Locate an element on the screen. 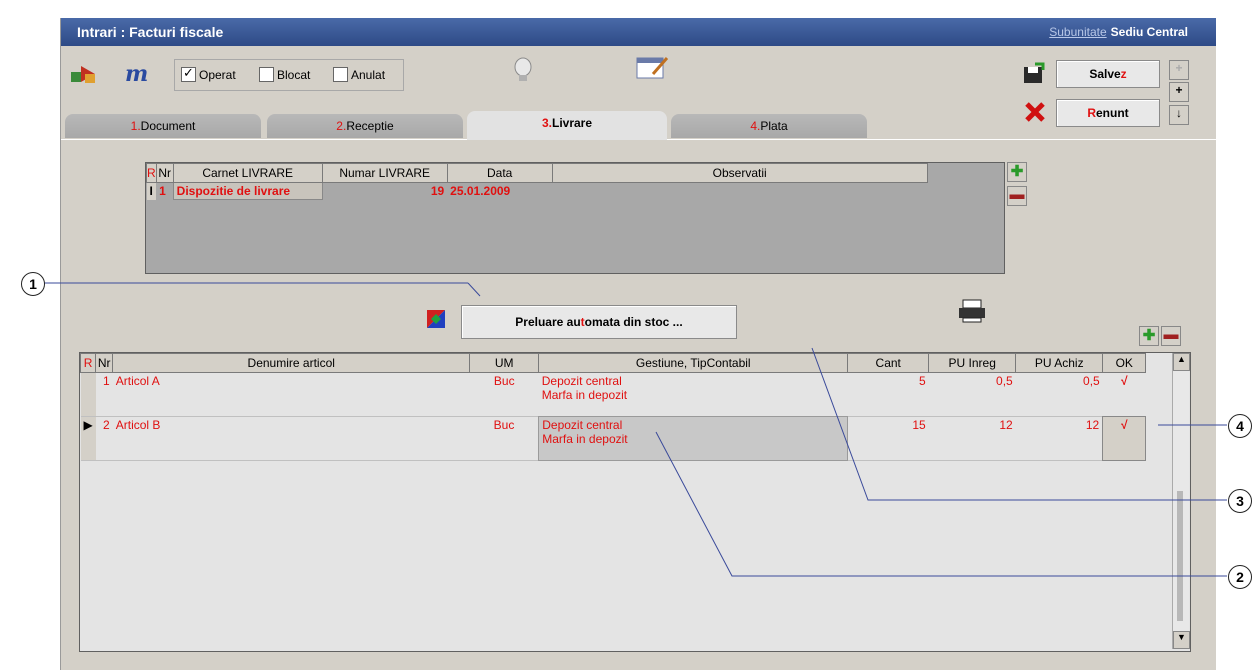 The width and height of the screenshot is (1257, 670). callout-2-line is located at coordinates (941, 504).